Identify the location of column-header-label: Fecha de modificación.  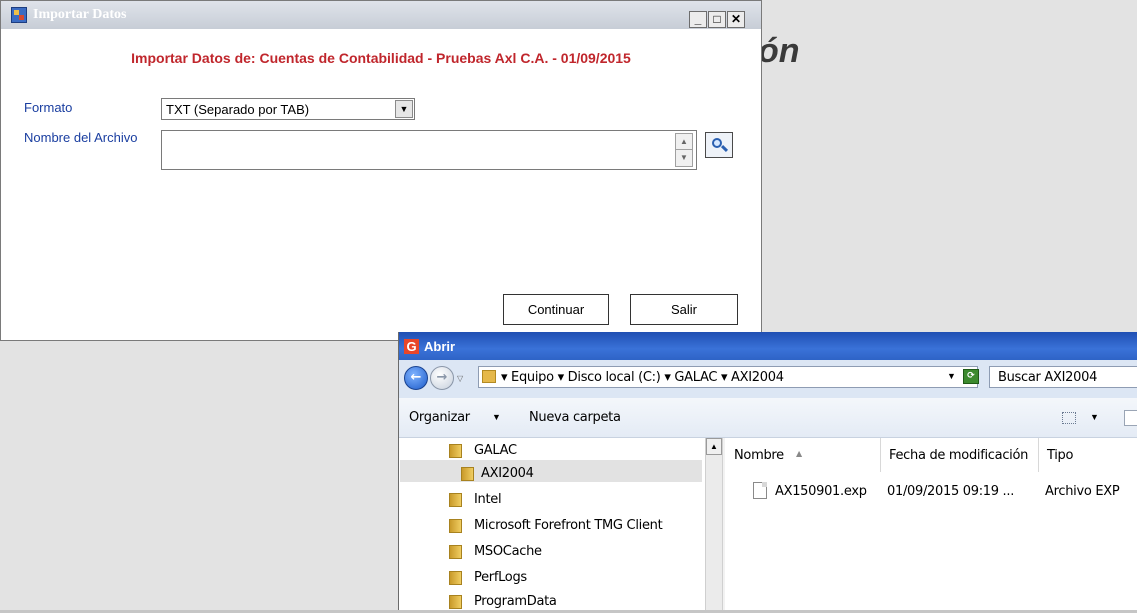
(959, 455).